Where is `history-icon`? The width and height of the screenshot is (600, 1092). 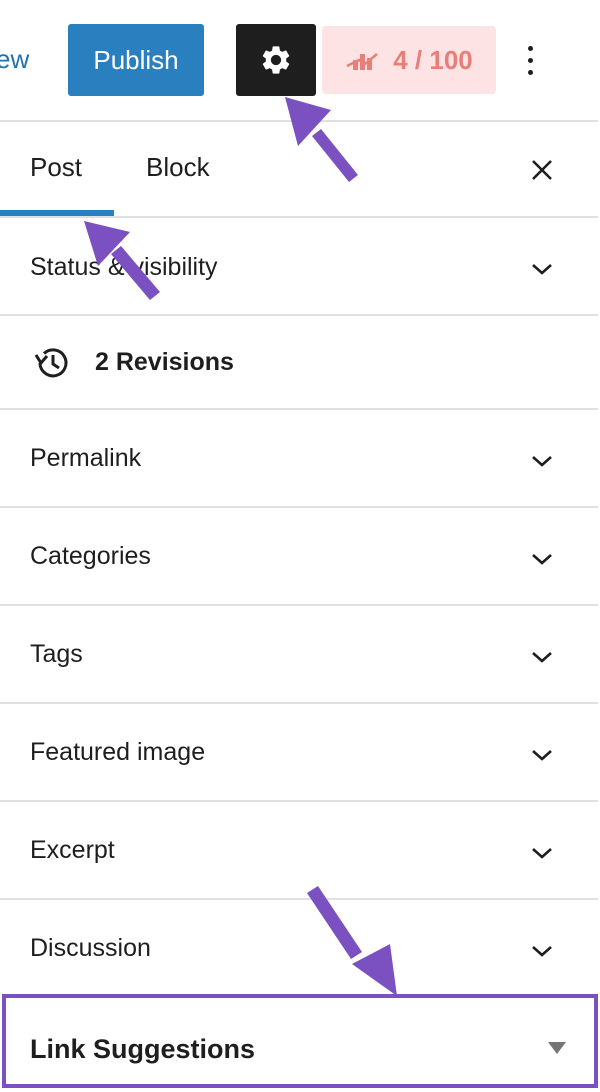 history-icon is located at coordinates (51, 363).